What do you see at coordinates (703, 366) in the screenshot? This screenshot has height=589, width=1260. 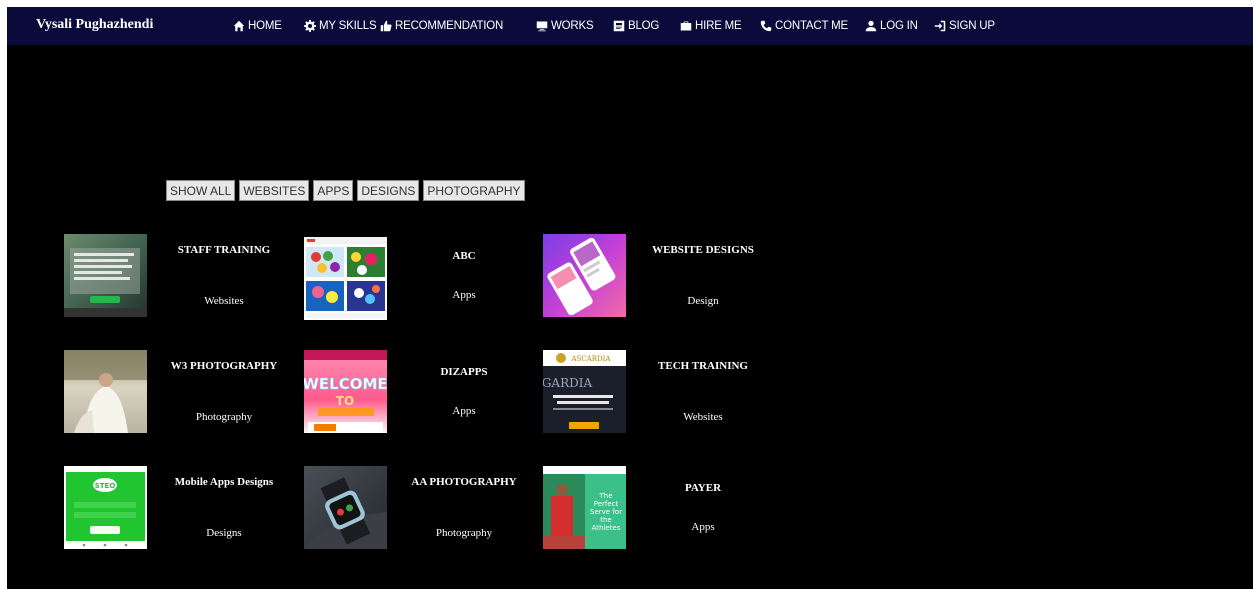 I see `card-title: TECH TRAINING` at bounding box center [703, 366].